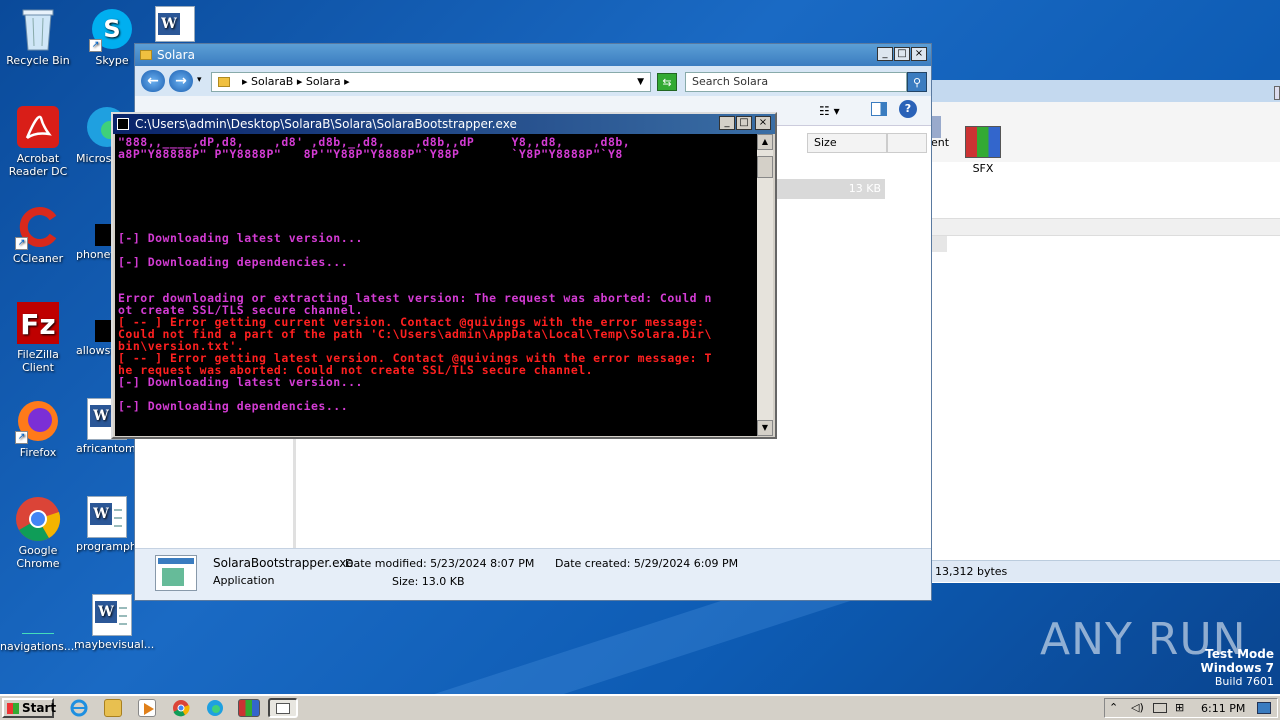  Describe the element at coordinates (443, 581) in the screenshot. I see `file-size: 13.0 KB` at that location.